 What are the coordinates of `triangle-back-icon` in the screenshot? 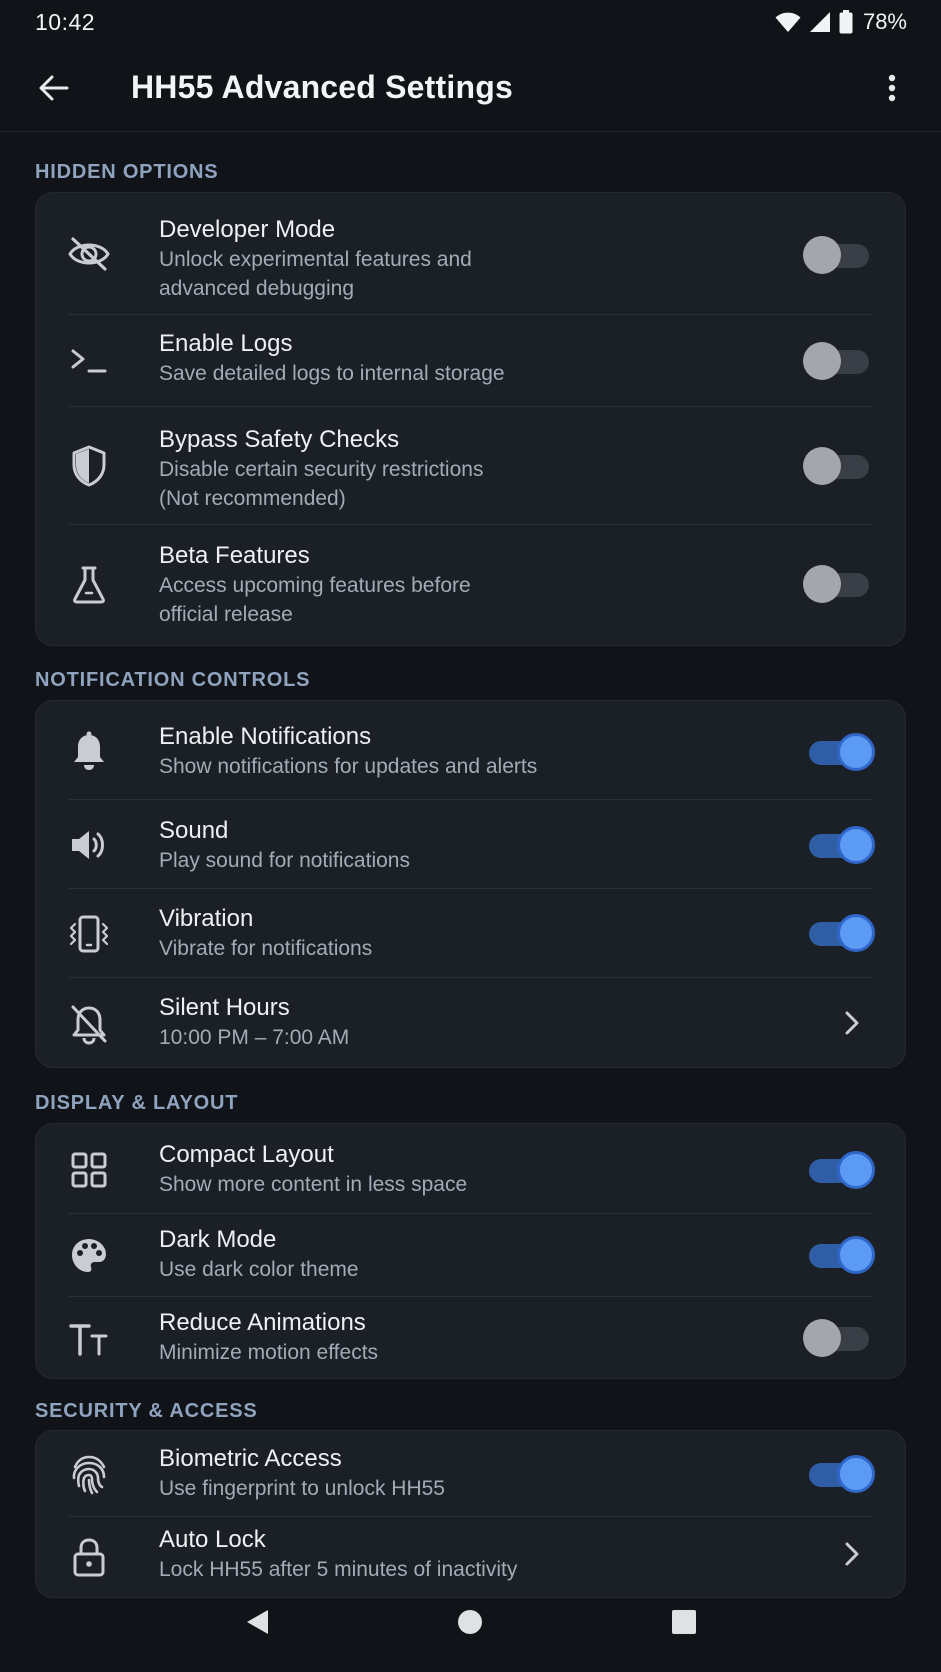 It's located at (257, 1622).